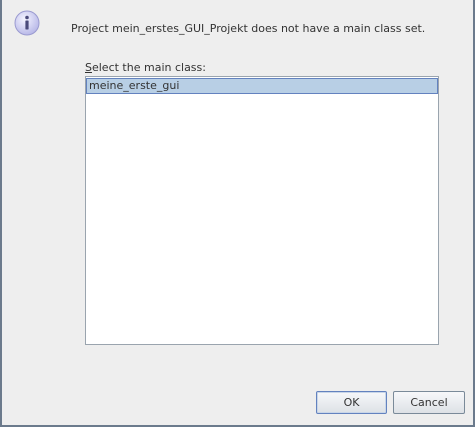 Image resolution: width=475 pixels, height=427 pixels. I want to click on select-main-class-label: Select the main class:, so click(145, 67).